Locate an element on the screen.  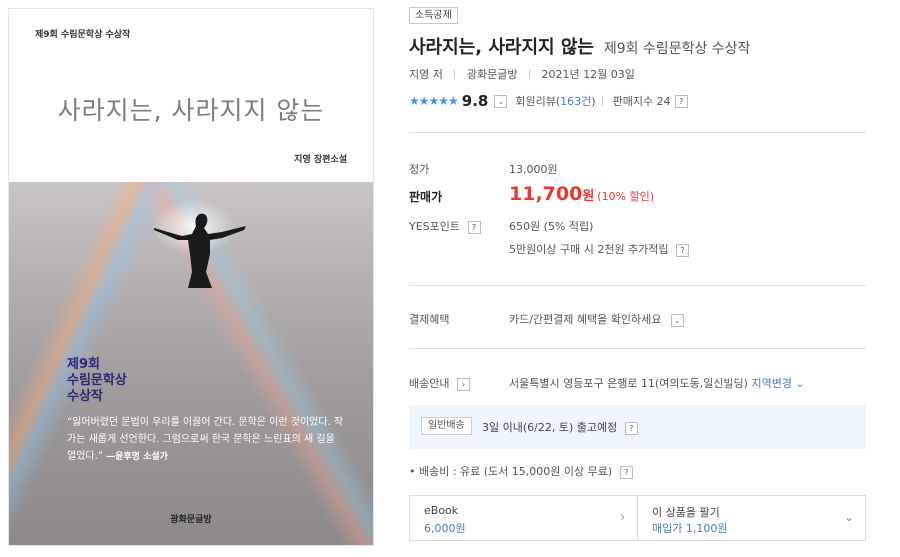
delivery-label-row: 배송안내 › is located at coordinates (439, 383).